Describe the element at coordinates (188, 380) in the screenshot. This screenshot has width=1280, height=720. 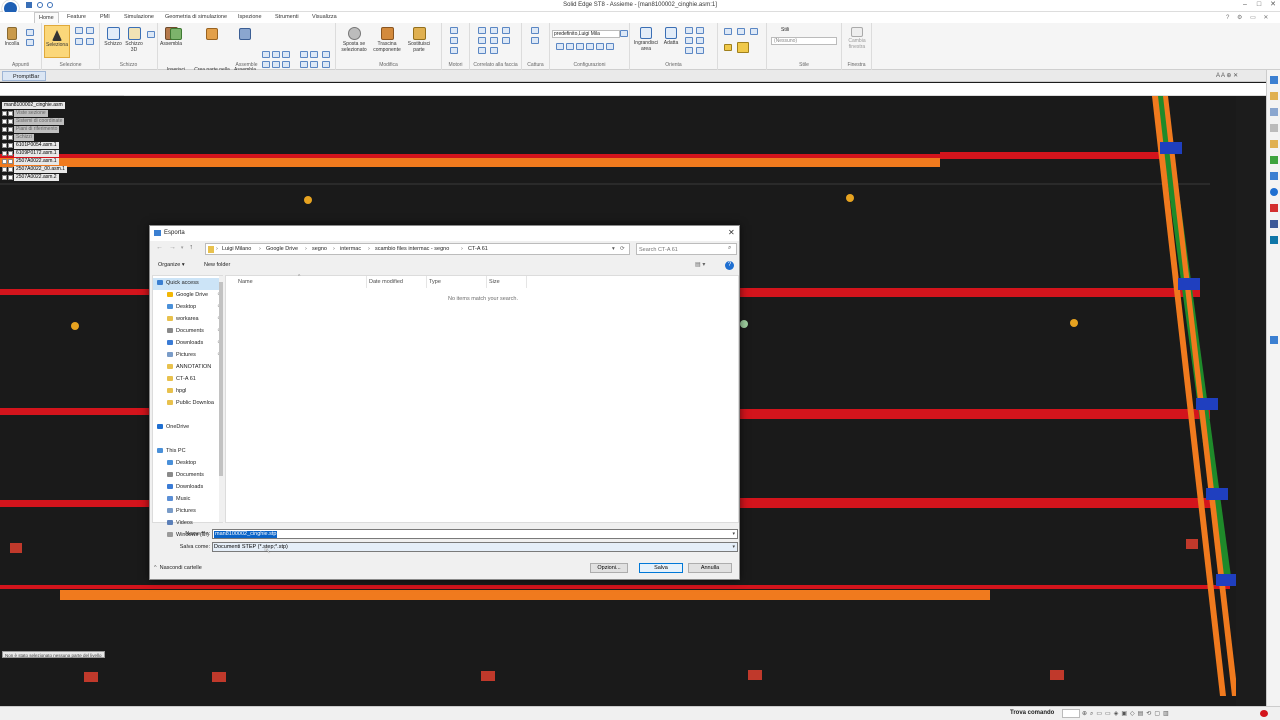
I see `nav-item: CT-A 61` at that location.